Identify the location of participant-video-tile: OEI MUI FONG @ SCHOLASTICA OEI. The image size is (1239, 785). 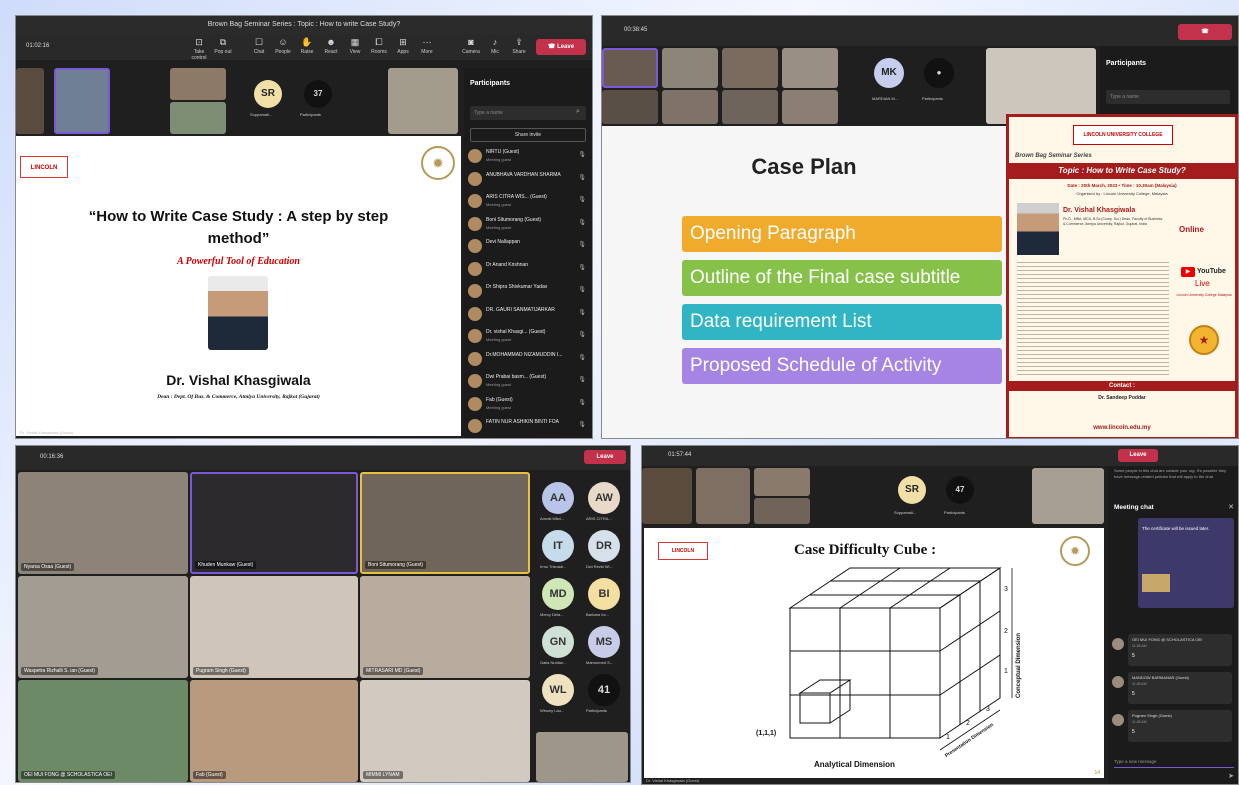
(103, 731).